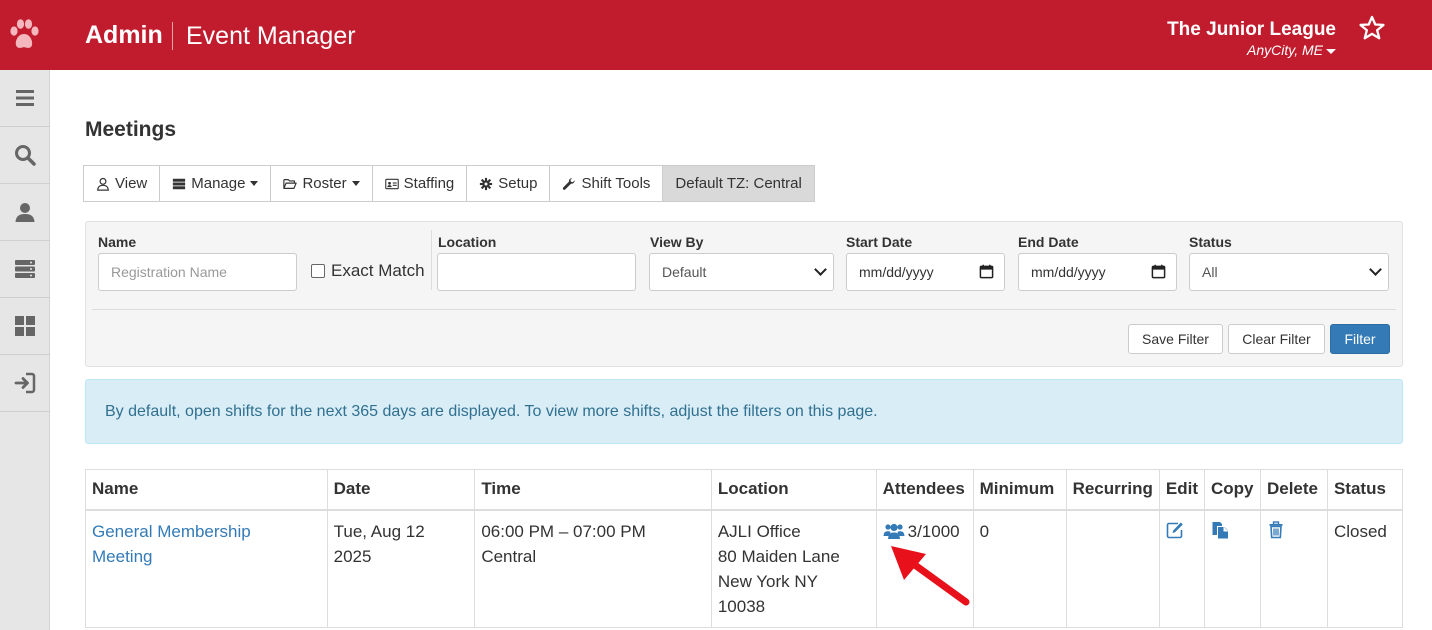 The width and height of the screenshot is (1432, 630). Describe the element at coordinates (1365, 490) in the screenshot. I see `column-header-status: Status` at that location.